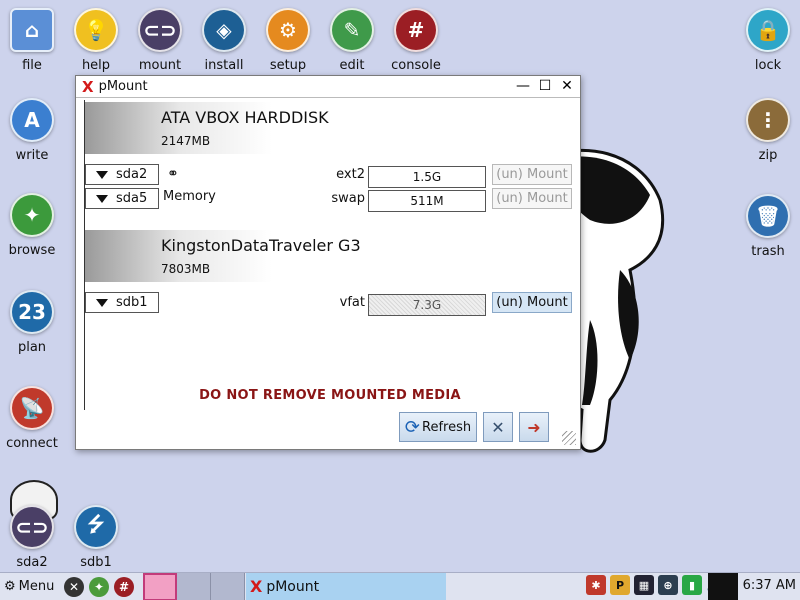  I want to click on desktop-icon-sda2: ⊂⊃ sda2, so click(32, 537).